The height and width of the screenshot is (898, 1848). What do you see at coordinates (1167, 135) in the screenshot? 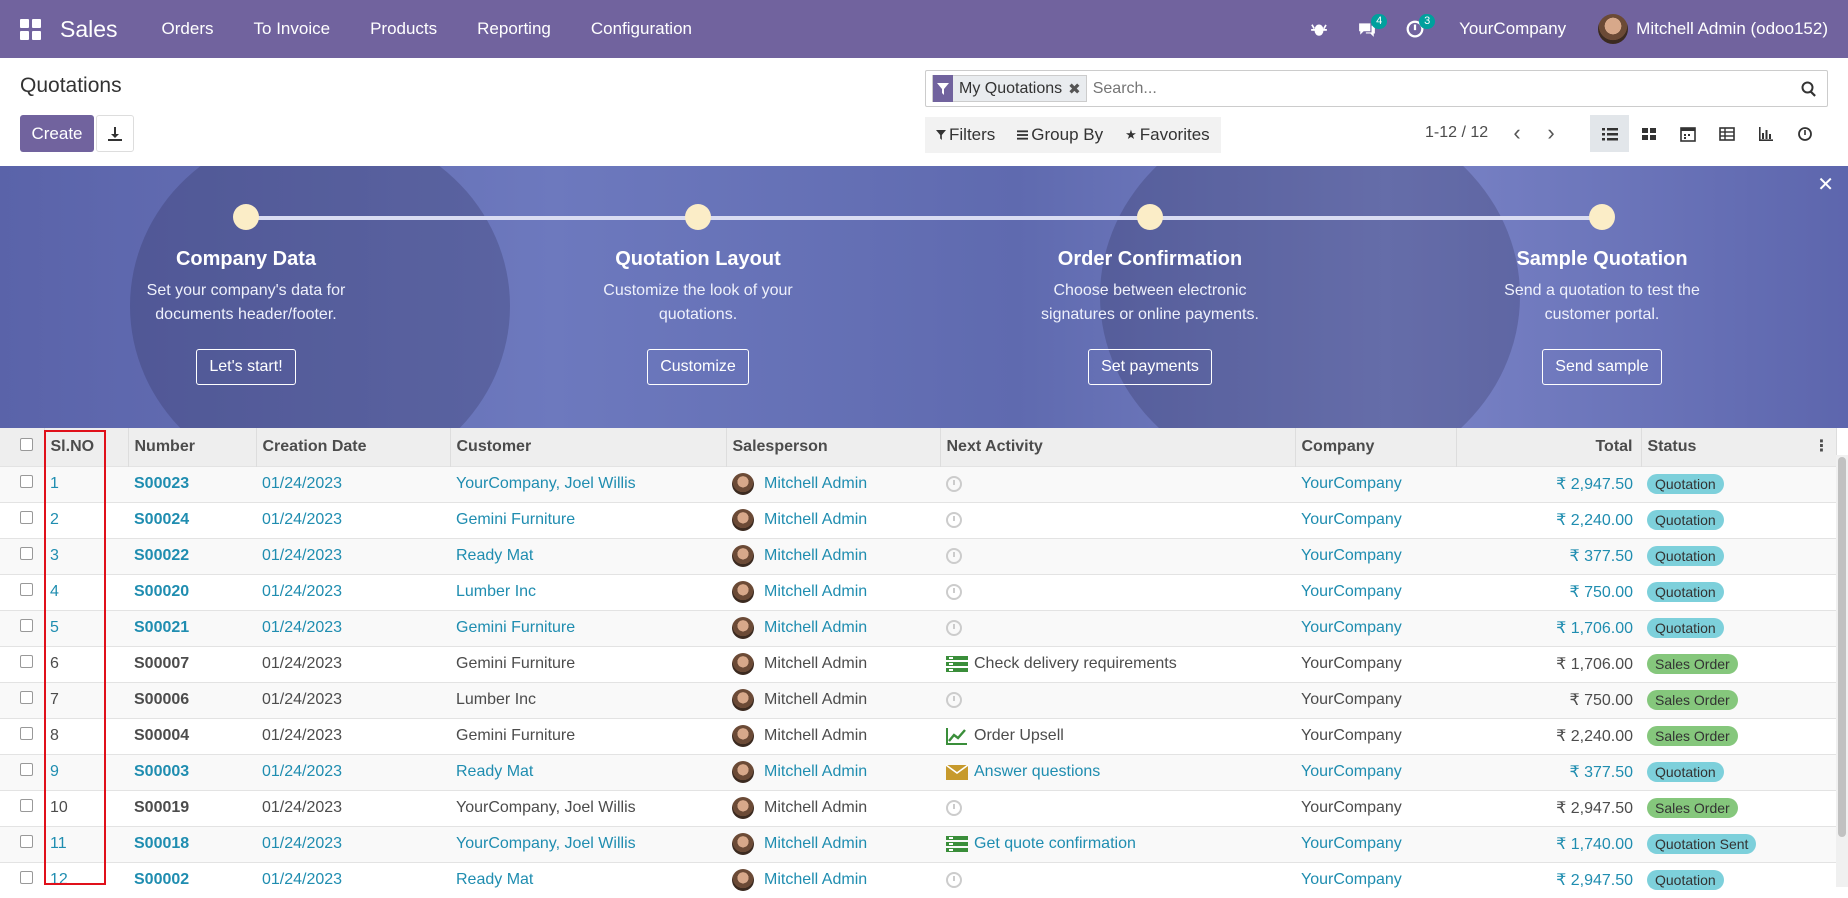
I see `favorites-dropdown: ★ Favorites` at bounding box center [1167, 135].